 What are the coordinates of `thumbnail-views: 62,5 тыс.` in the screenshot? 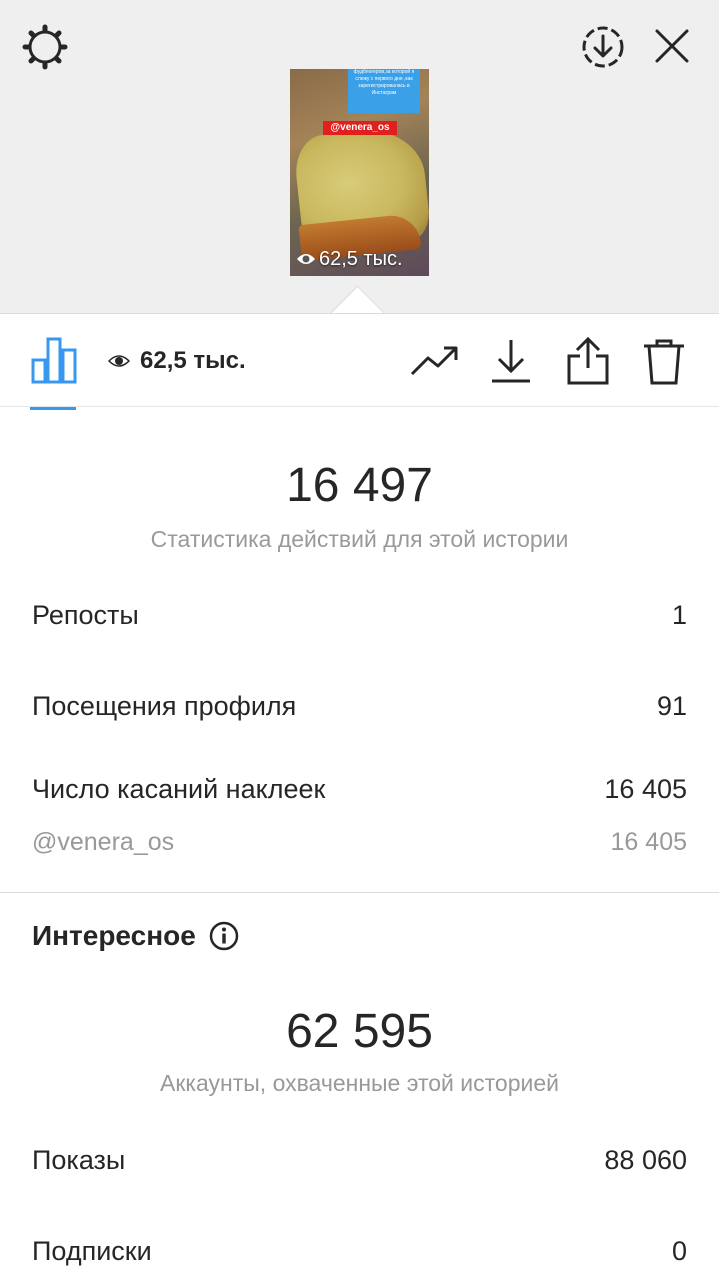 It's located at (349, 259).